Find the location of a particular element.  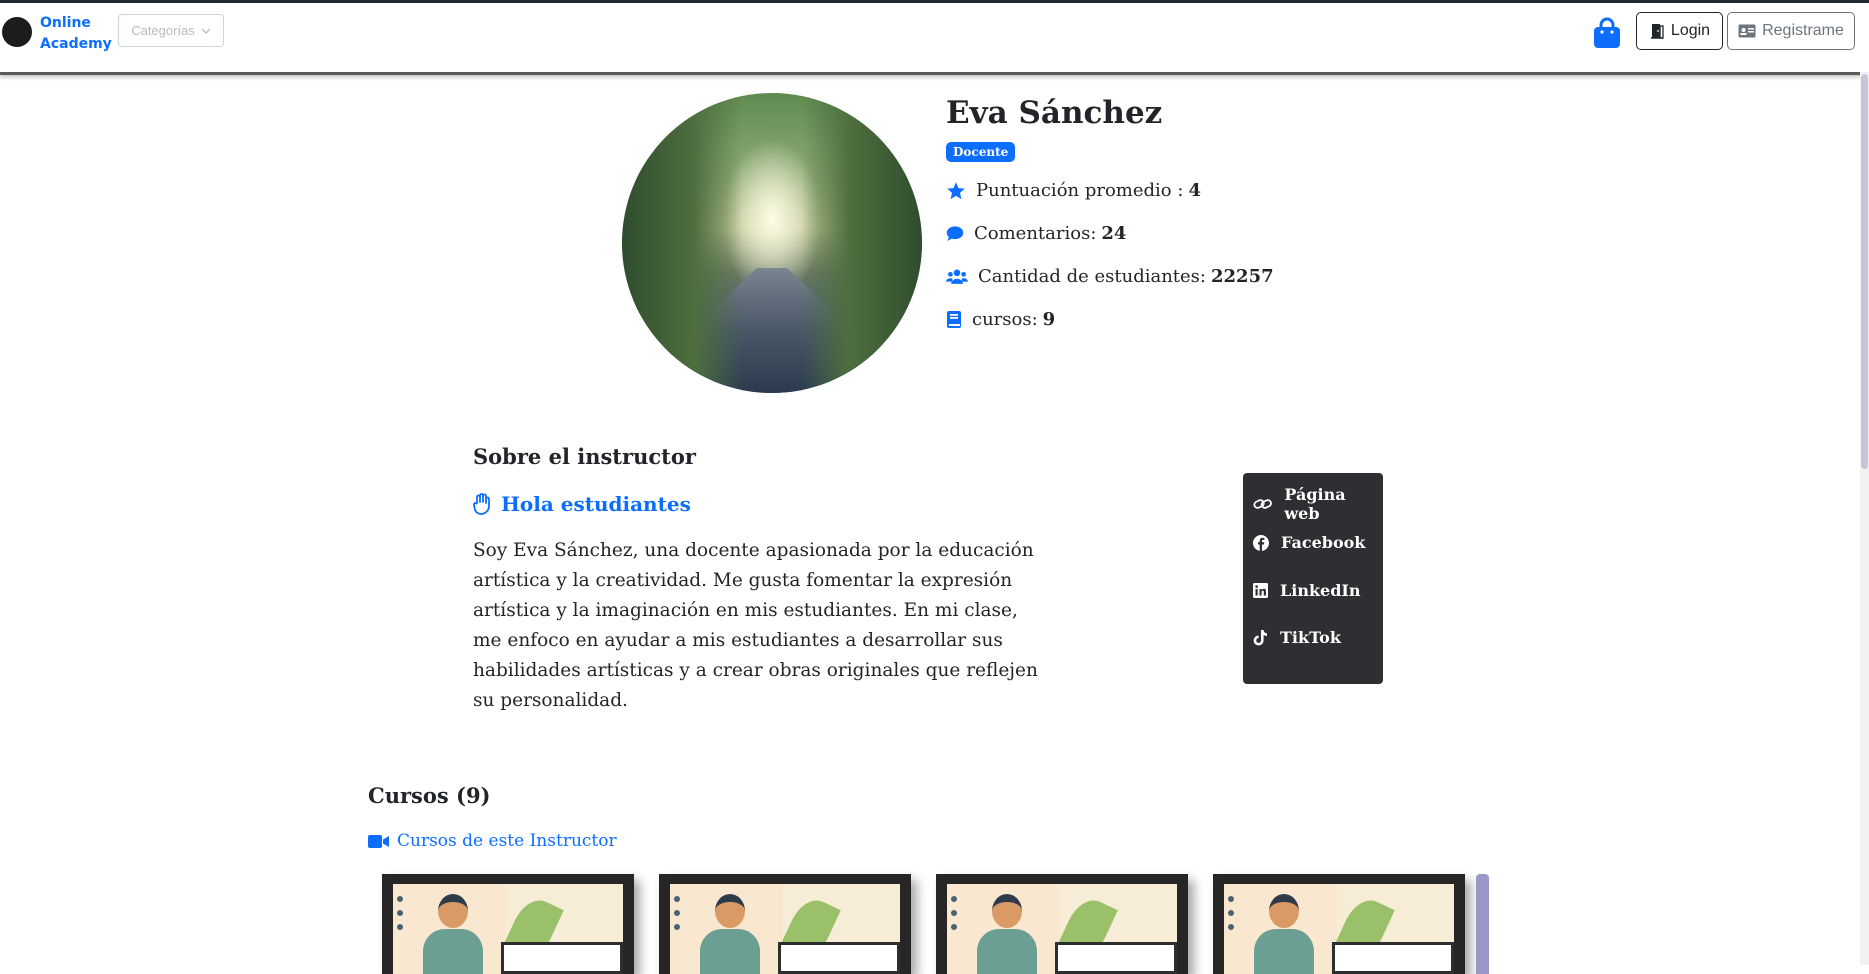

scrollbar-thumb is located at coordinates (1864, 271).